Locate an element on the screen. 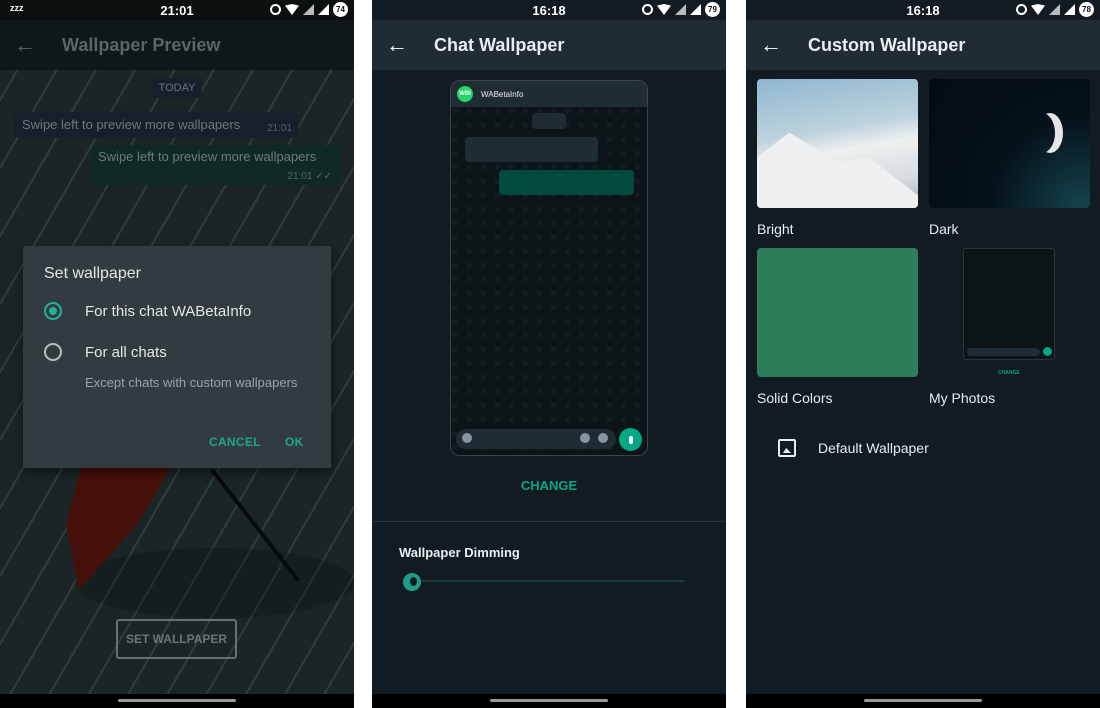  category-label: My Photos is located at coordinates (962, 398).